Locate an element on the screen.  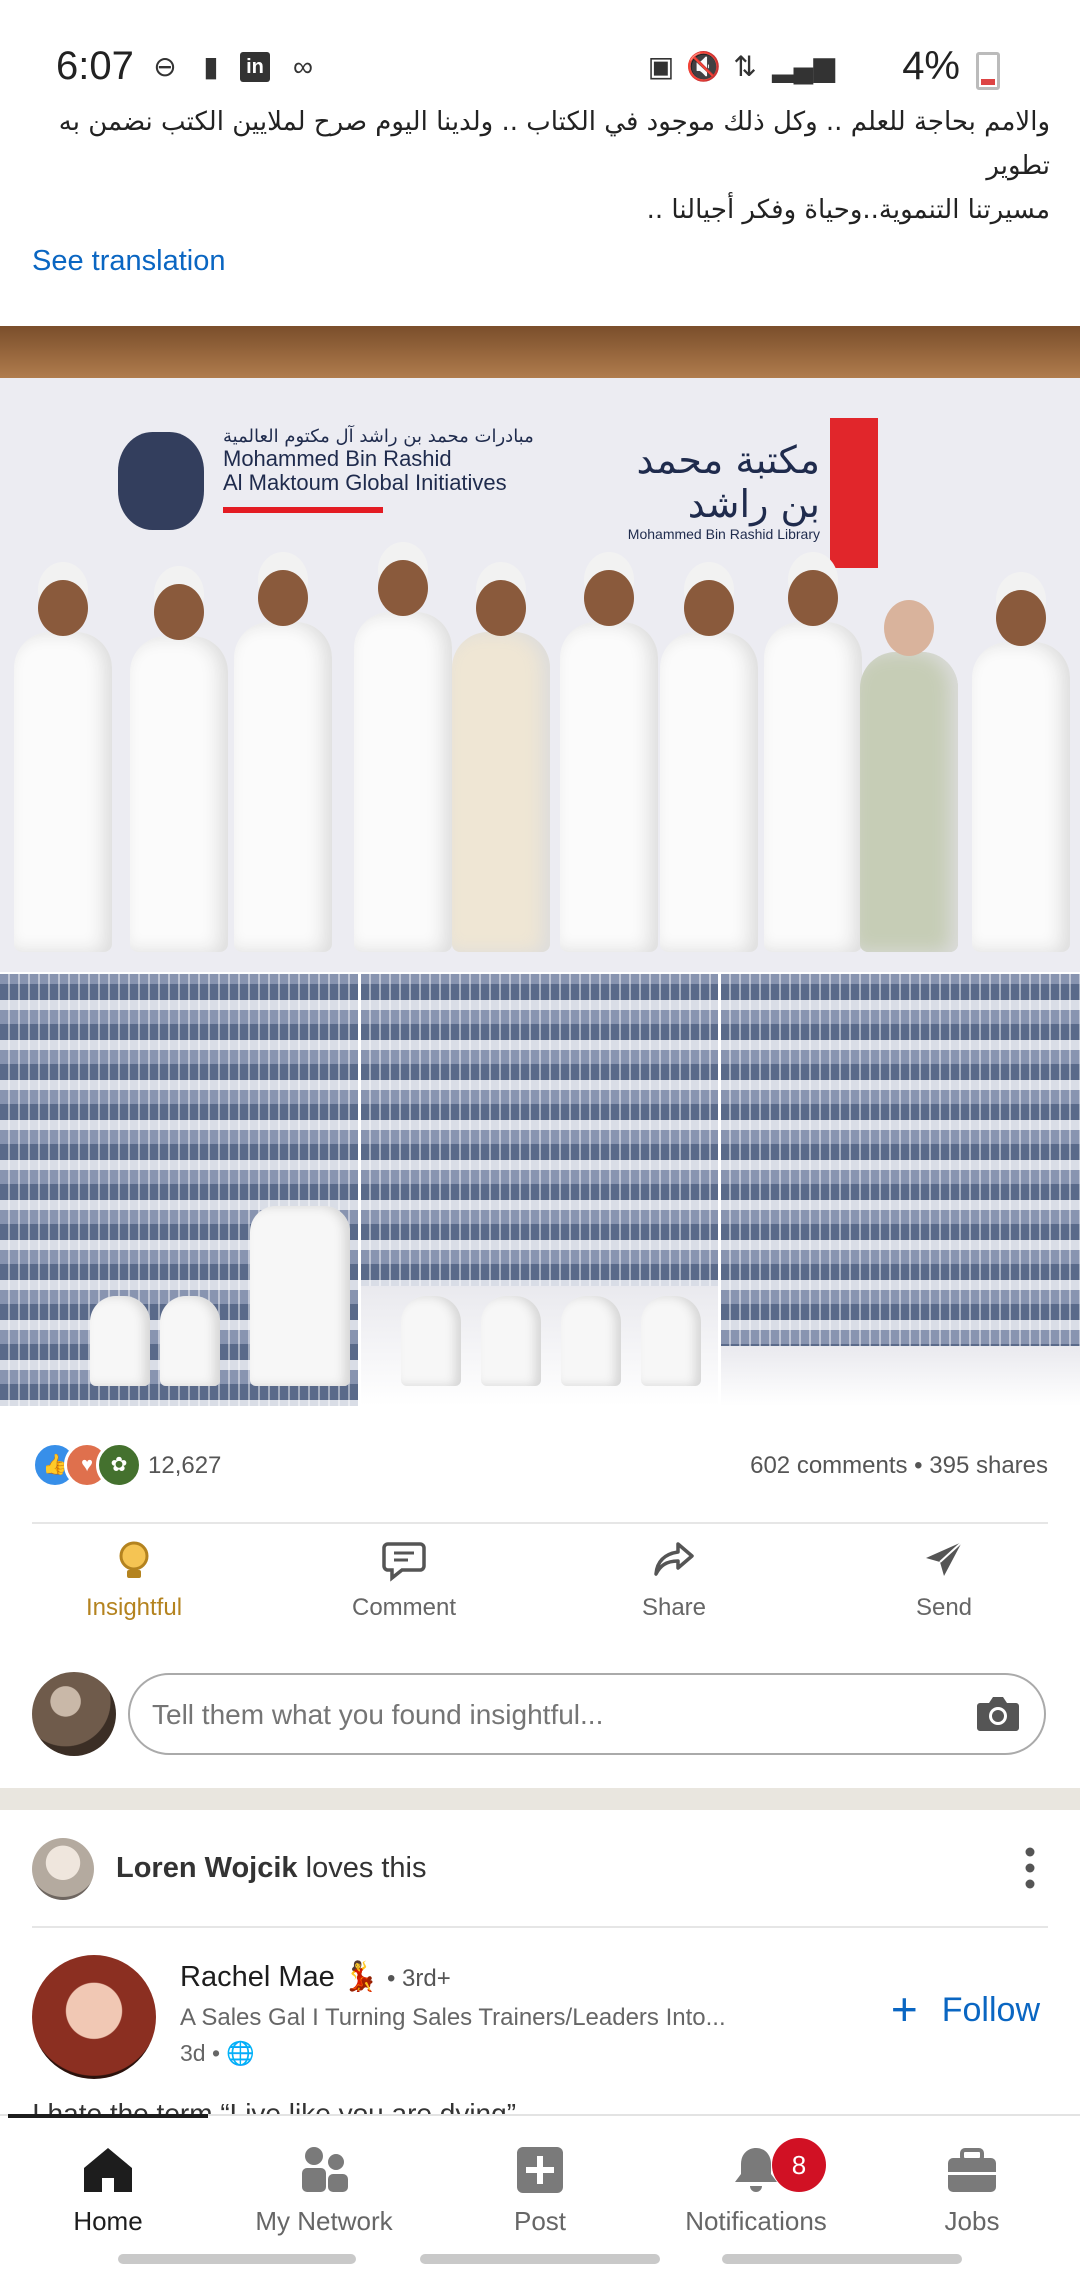
bookshelves is located at coordinates (900, 1190).